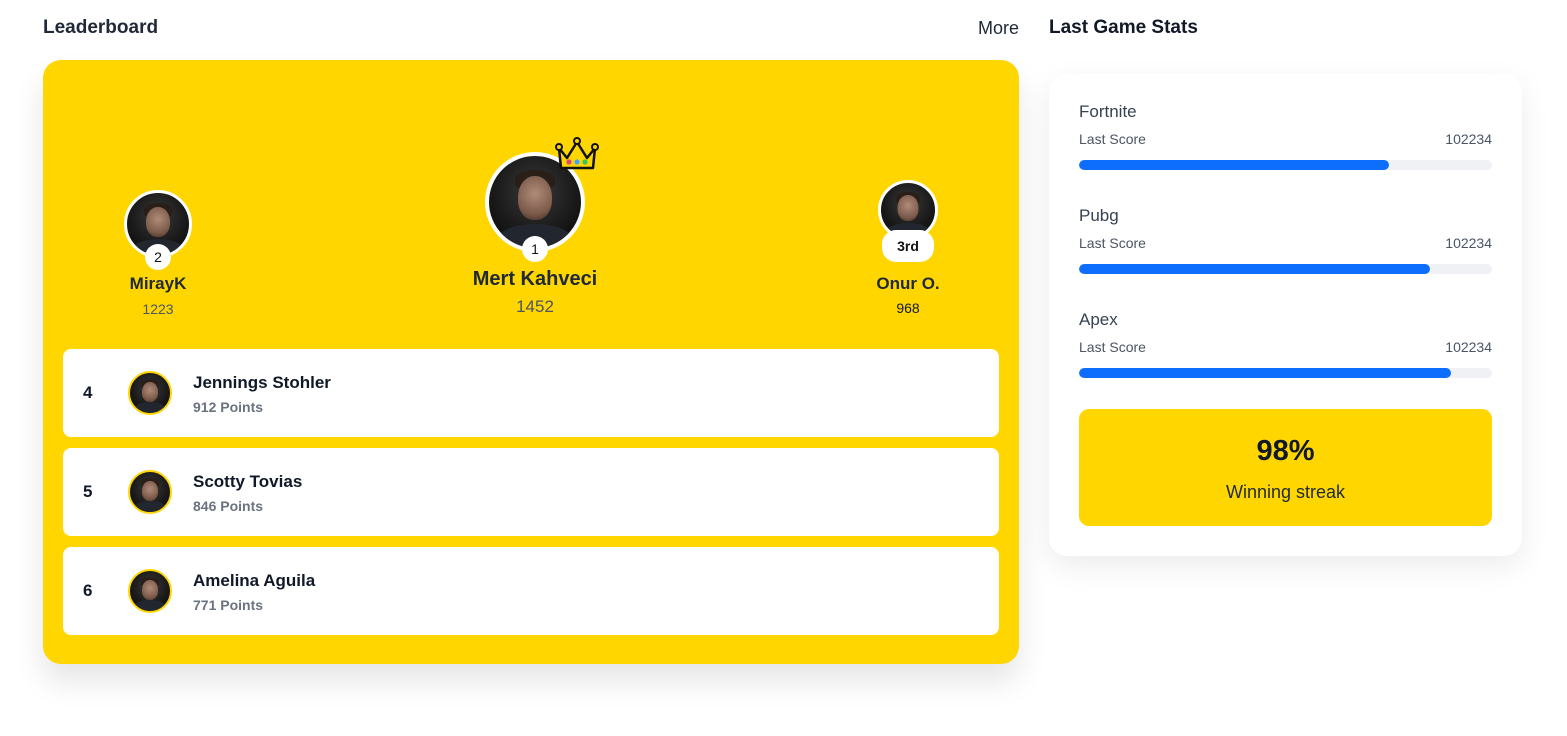 This screenshot has height=736, width=1567. I want to click on game-name: Pubg, so click(1099, 215).